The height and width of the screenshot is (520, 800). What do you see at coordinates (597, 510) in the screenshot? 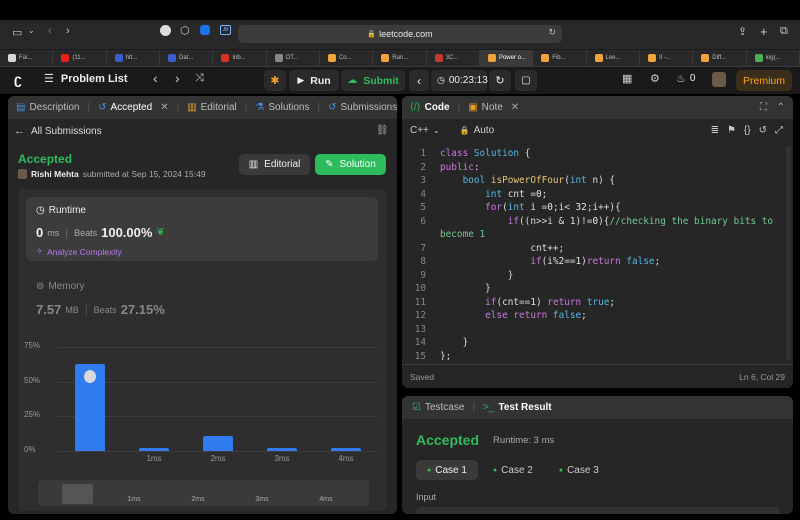
I see `input-box` at bounding box center [597, 510].